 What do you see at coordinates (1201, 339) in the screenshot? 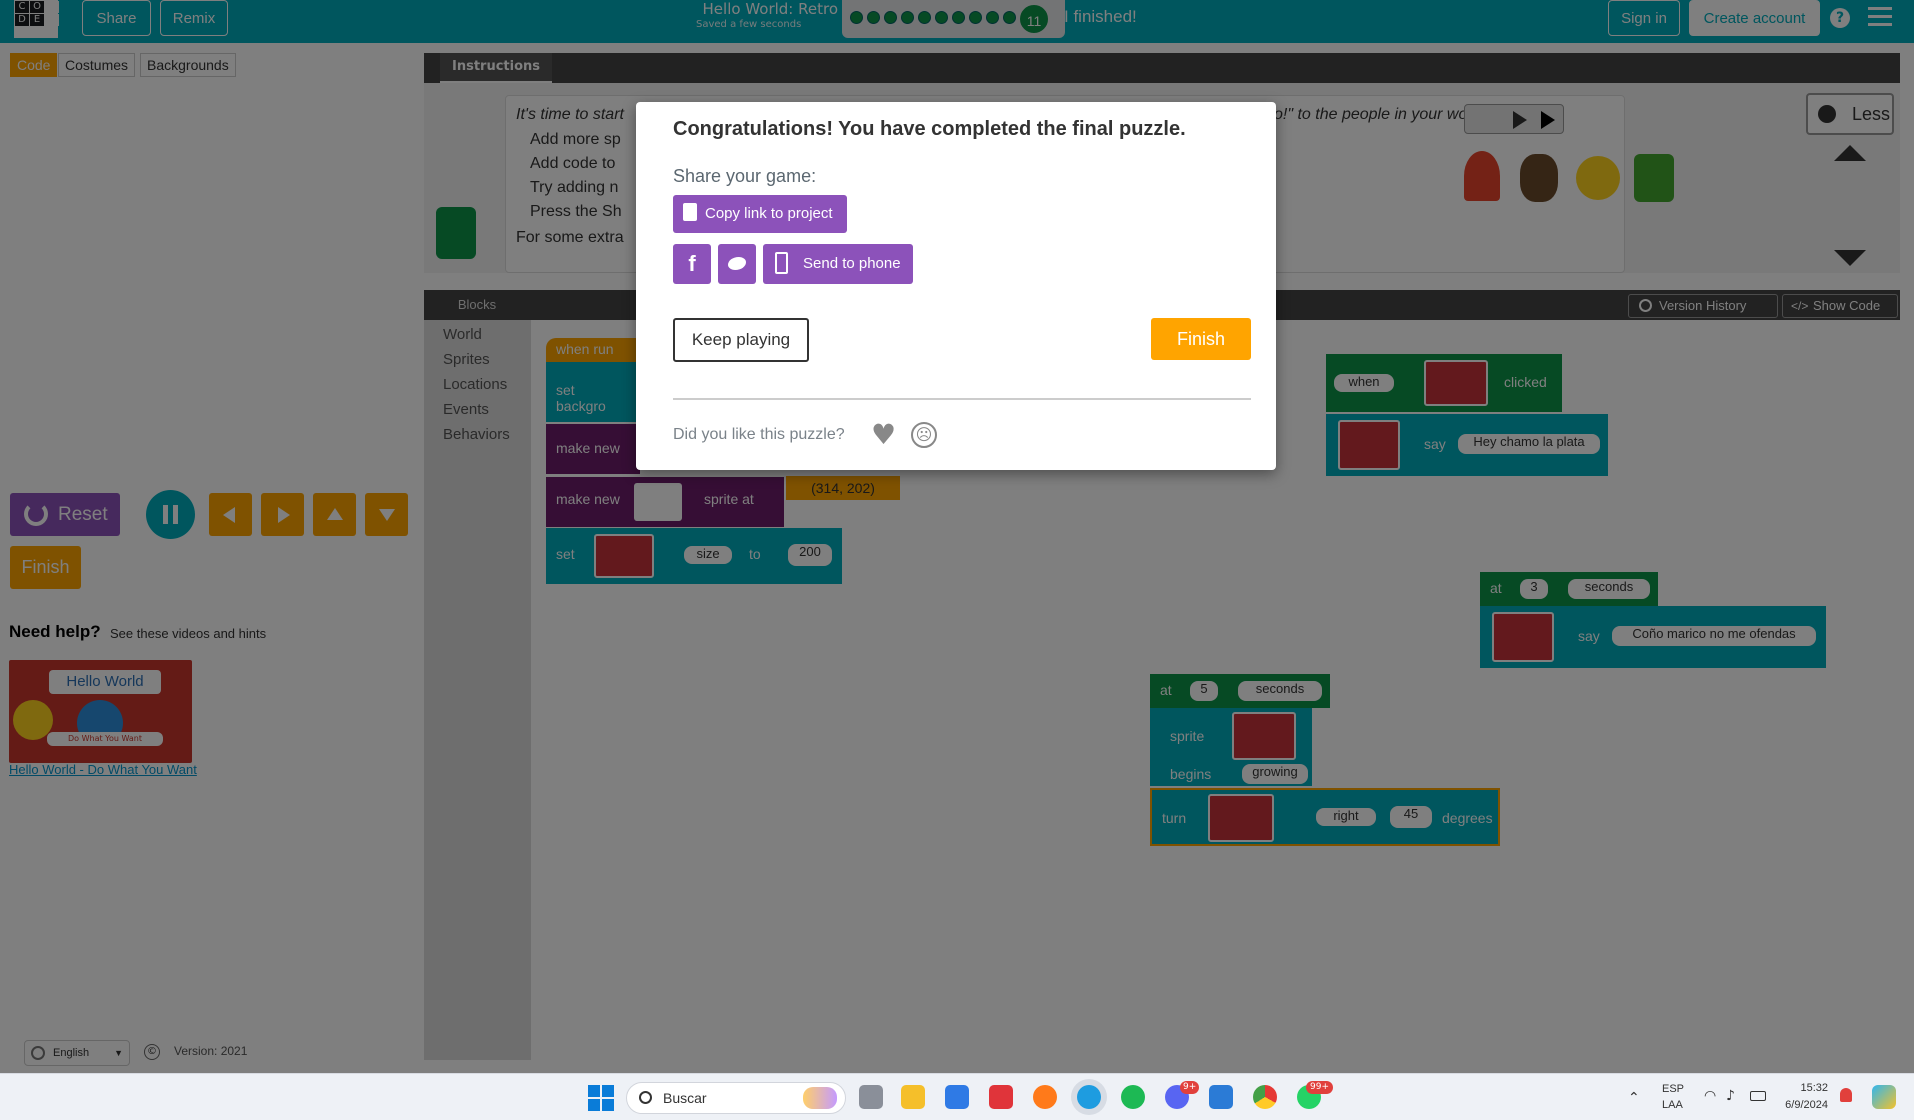
I see `finish-button: Finish` at bounding box center [1201, 339].